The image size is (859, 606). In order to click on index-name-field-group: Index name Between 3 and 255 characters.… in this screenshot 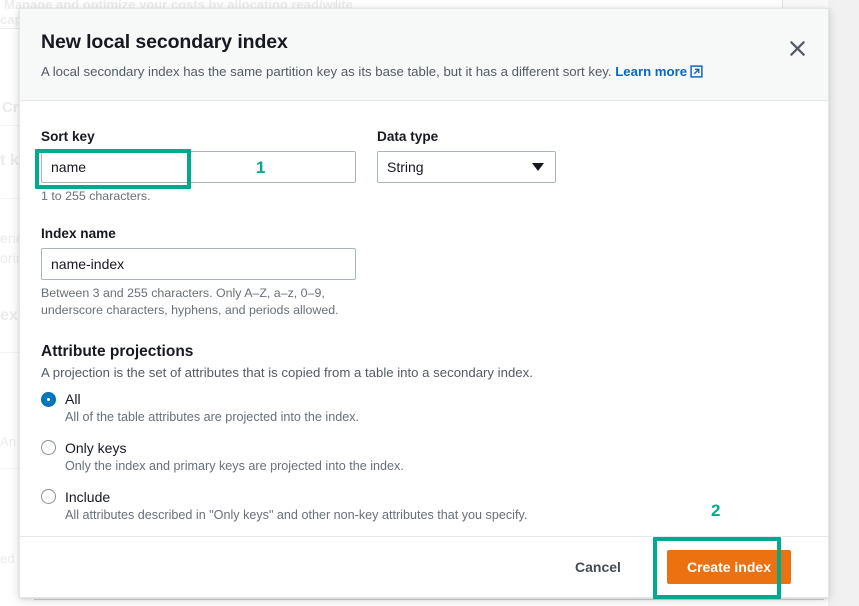, I will do `click(198, 272)`.